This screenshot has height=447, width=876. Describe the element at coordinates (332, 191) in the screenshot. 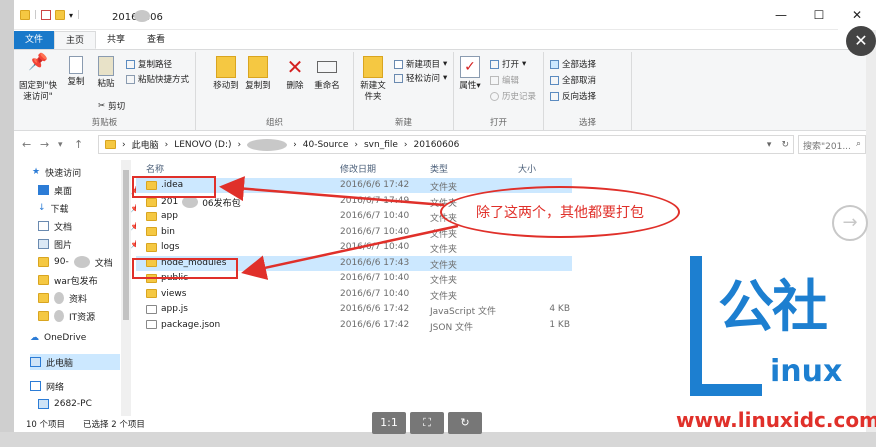

I see `arrow-to-idea` at that location.